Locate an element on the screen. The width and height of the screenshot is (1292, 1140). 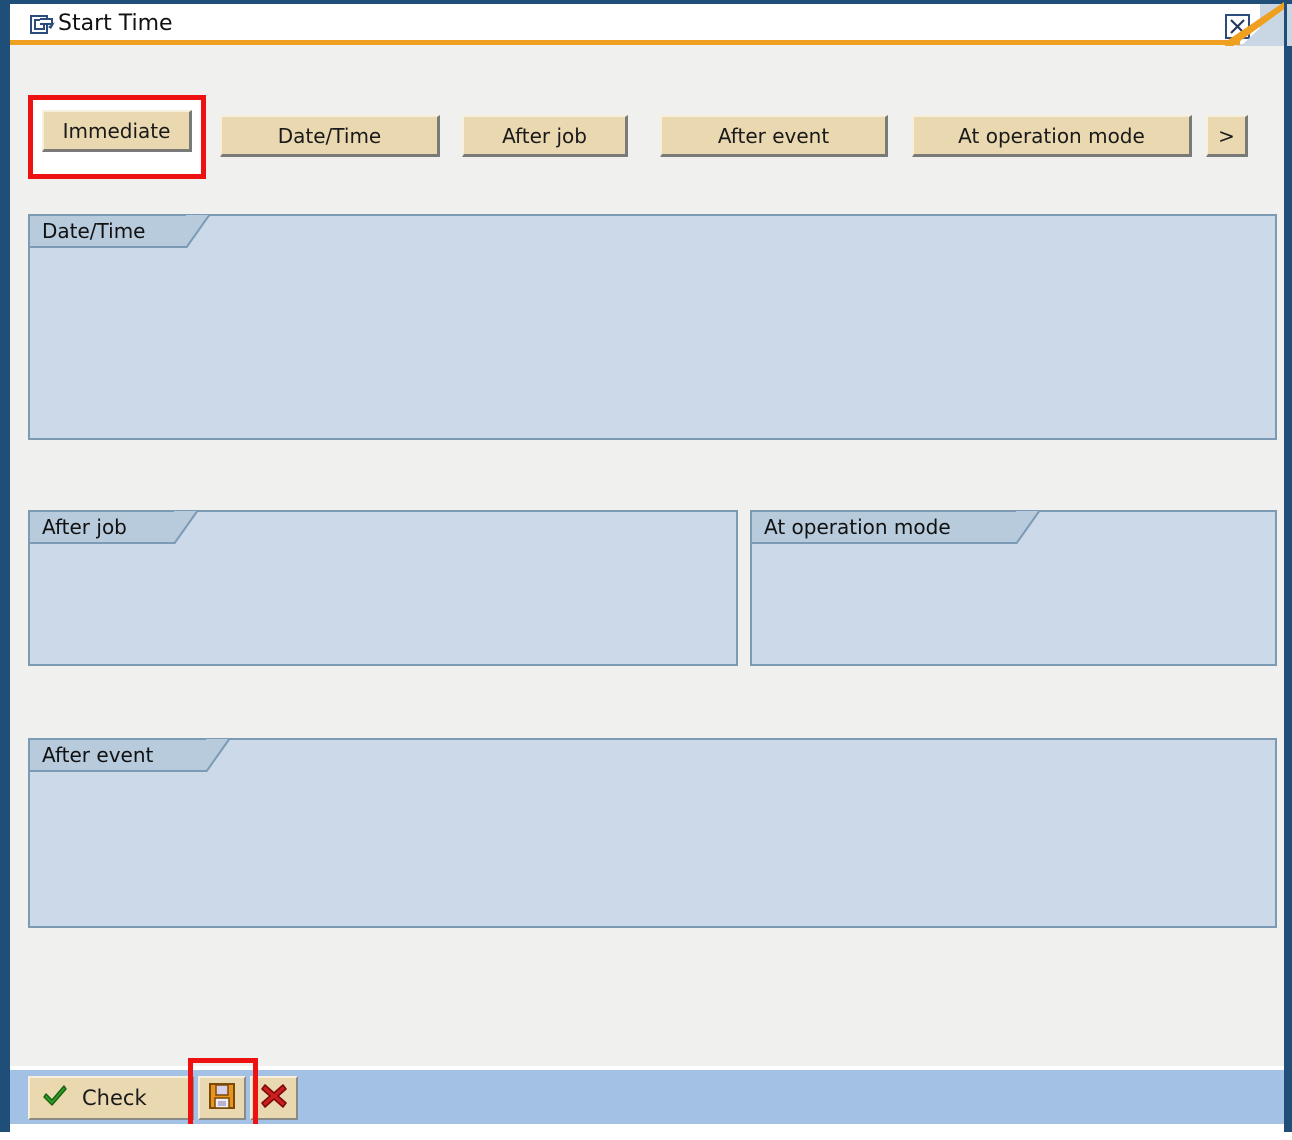
after-event-groupbox-tab-slant is located at coordinates (227, 755).